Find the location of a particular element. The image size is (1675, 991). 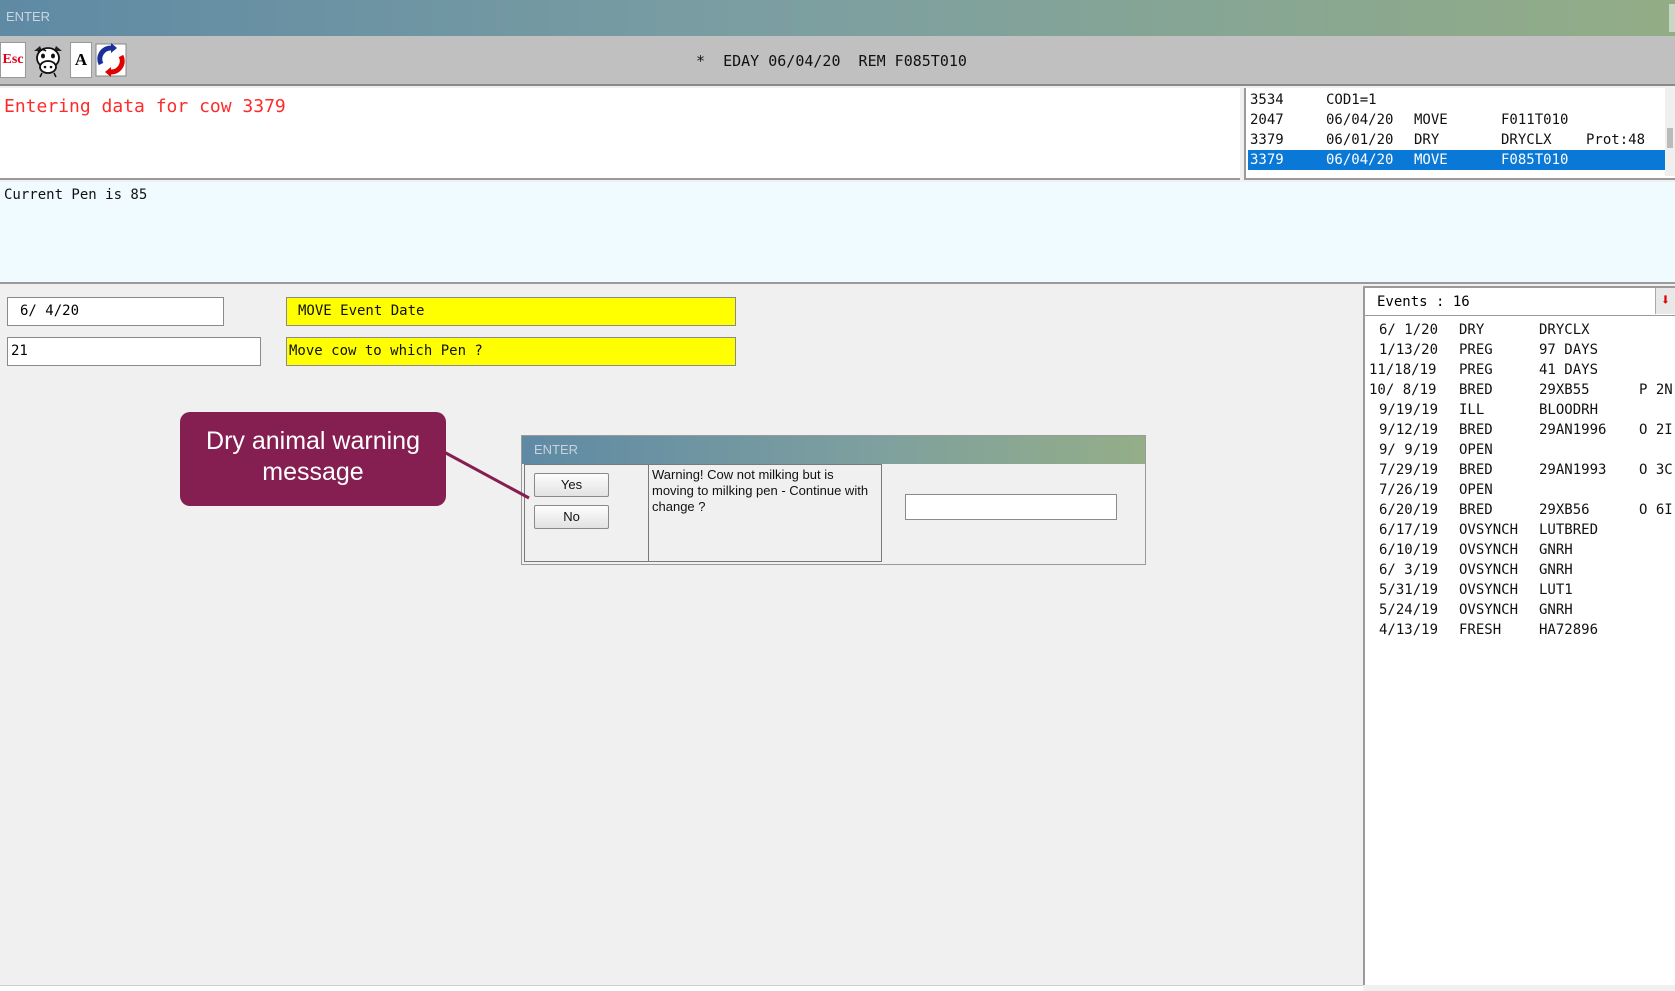

event-row: 1/13/20 PREG 97 DAYS is located at coordinates (1520, 352).